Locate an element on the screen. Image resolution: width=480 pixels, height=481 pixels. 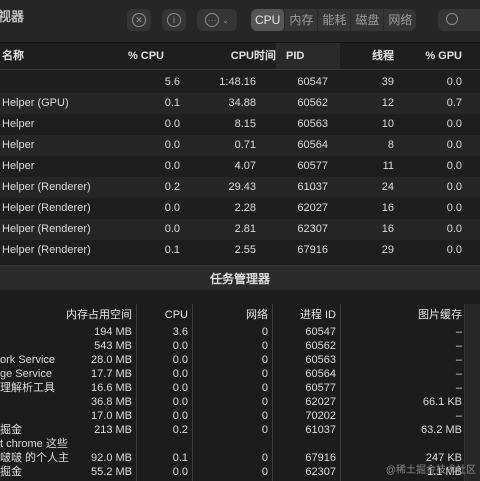
cell-memory: 543 MB is located at coordinates (113, 346).